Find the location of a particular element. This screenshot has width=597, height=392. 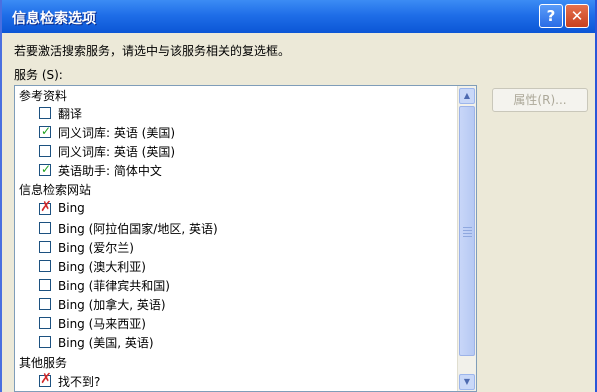

service-label: Bing (加拿大, 英语) is located at coordinates (112, 305).